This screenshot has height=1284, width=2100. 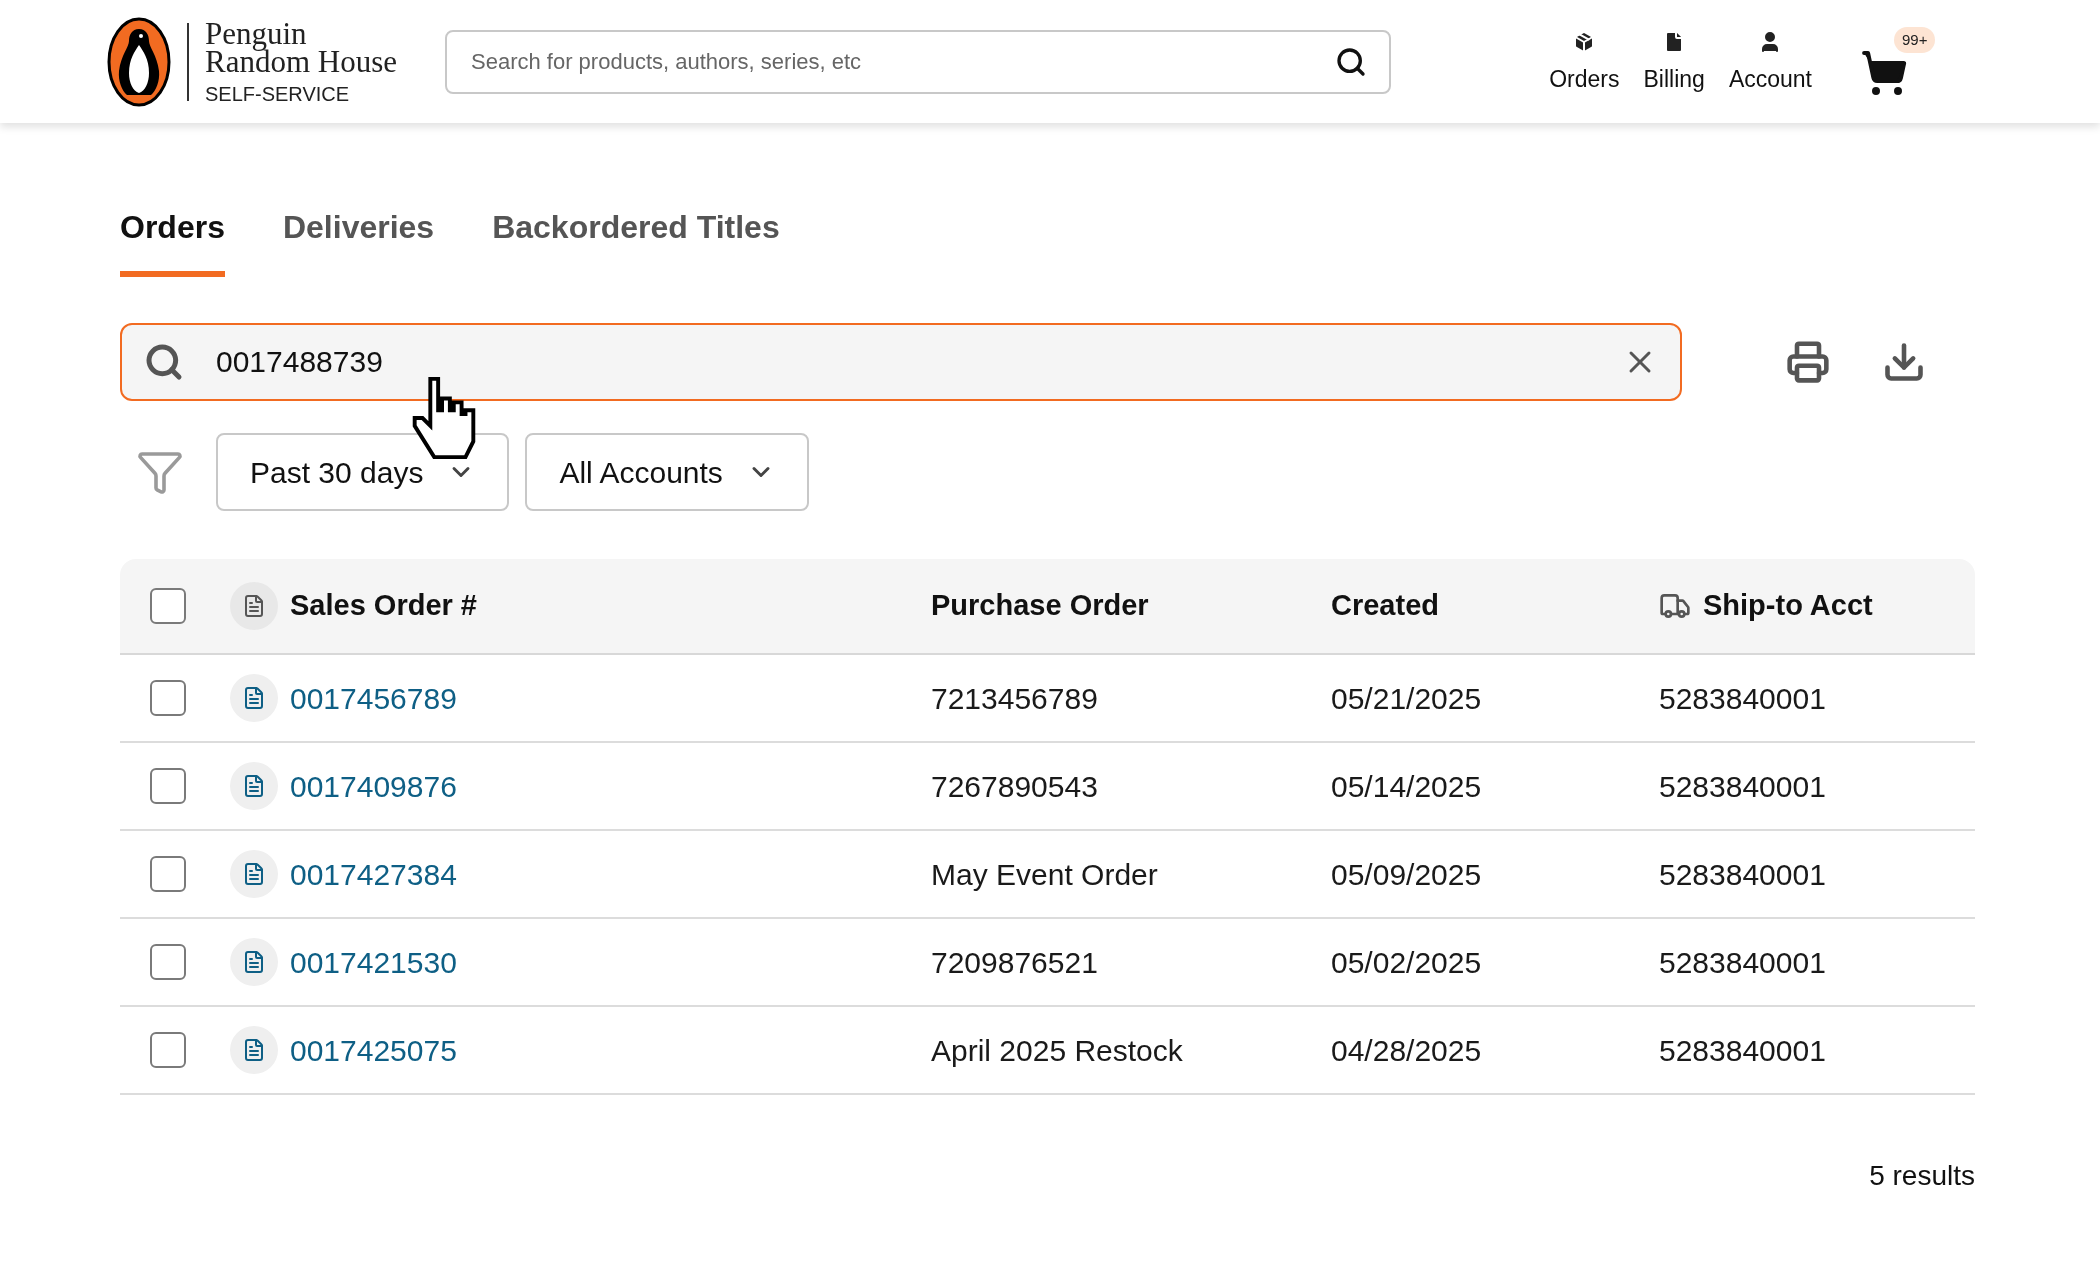 I want to click on tab: Backordered Titles, so click(x=636, y=240).